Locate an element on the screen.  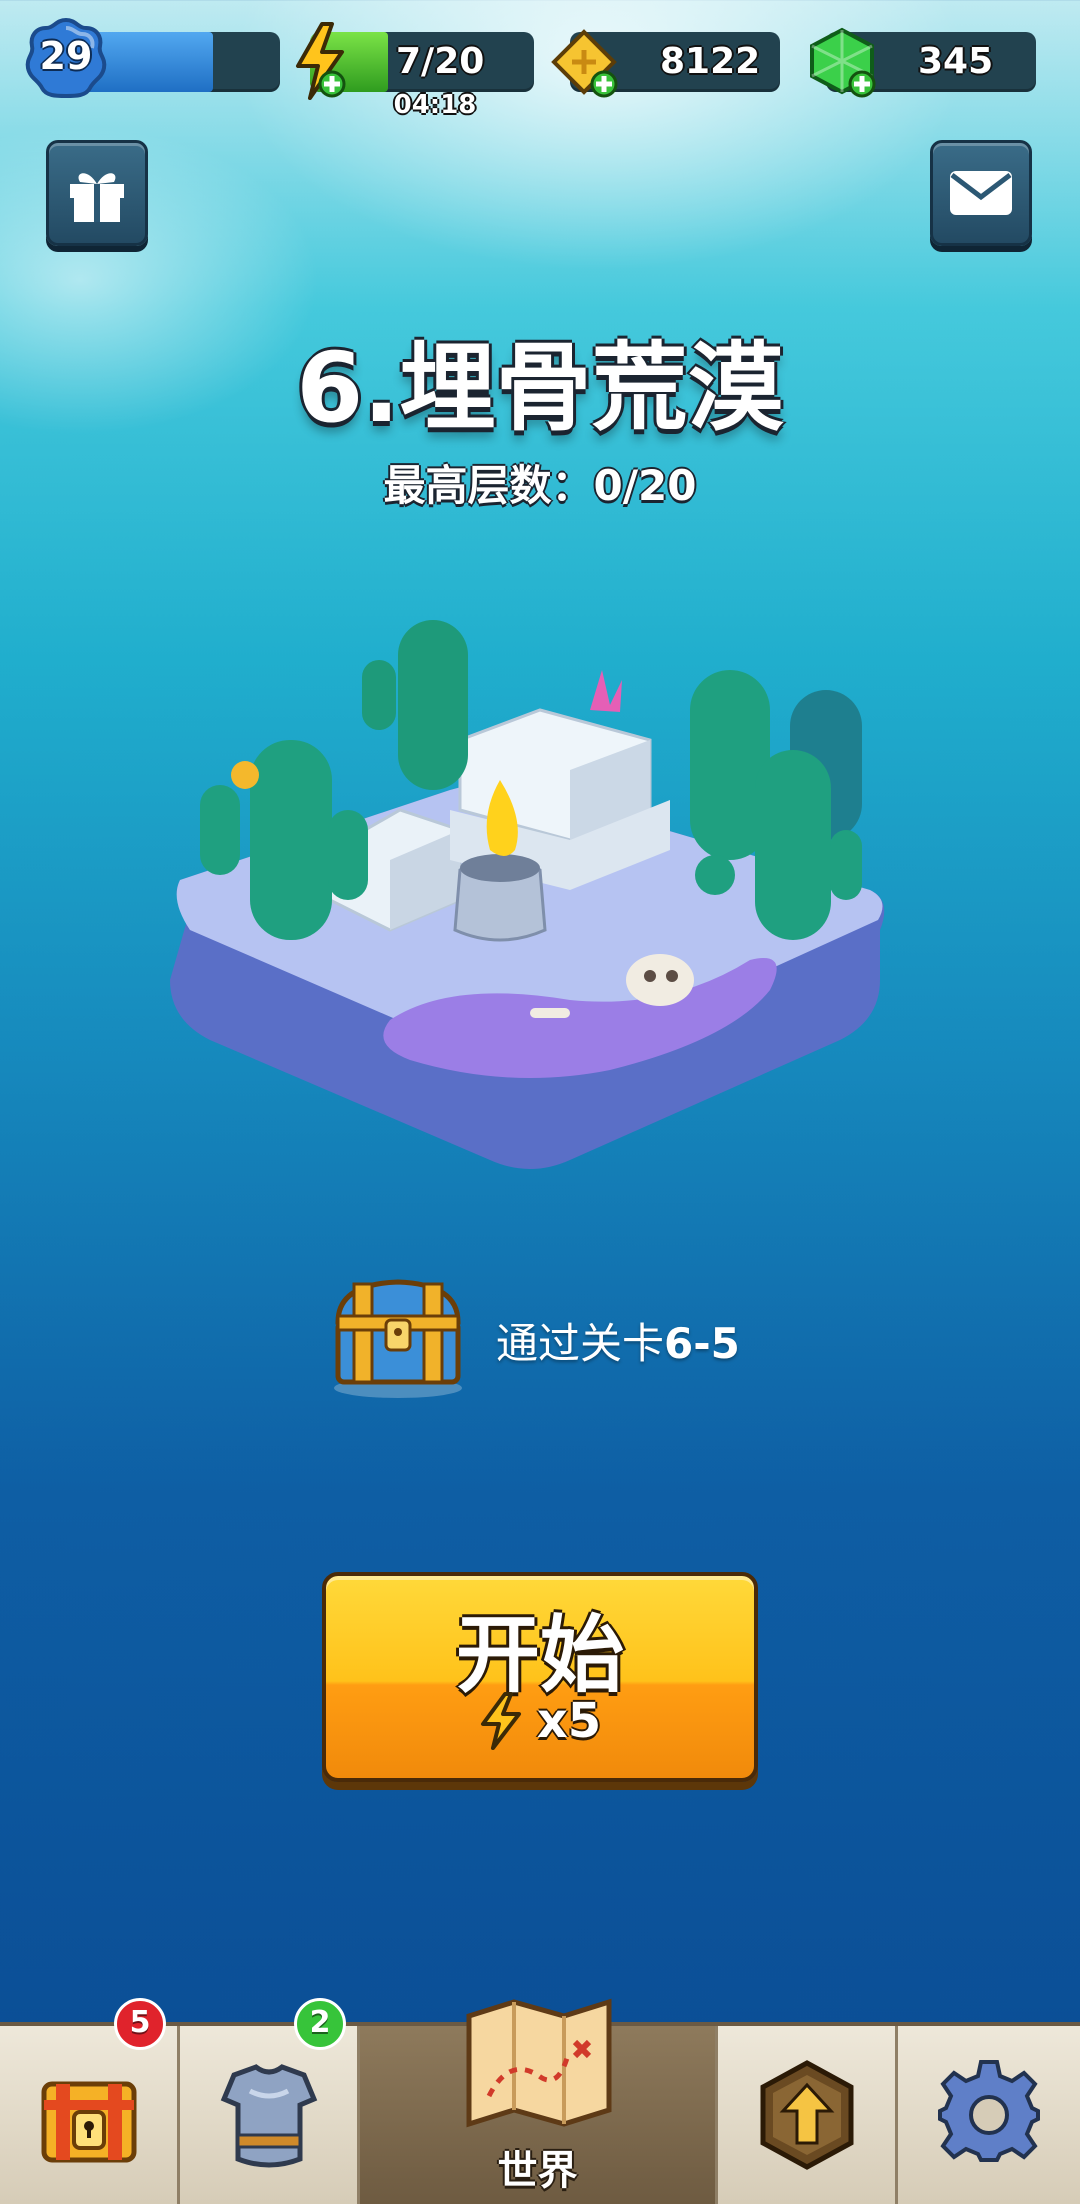
energy-refill-timer: 04:18 is located at coordinates (435, 105).